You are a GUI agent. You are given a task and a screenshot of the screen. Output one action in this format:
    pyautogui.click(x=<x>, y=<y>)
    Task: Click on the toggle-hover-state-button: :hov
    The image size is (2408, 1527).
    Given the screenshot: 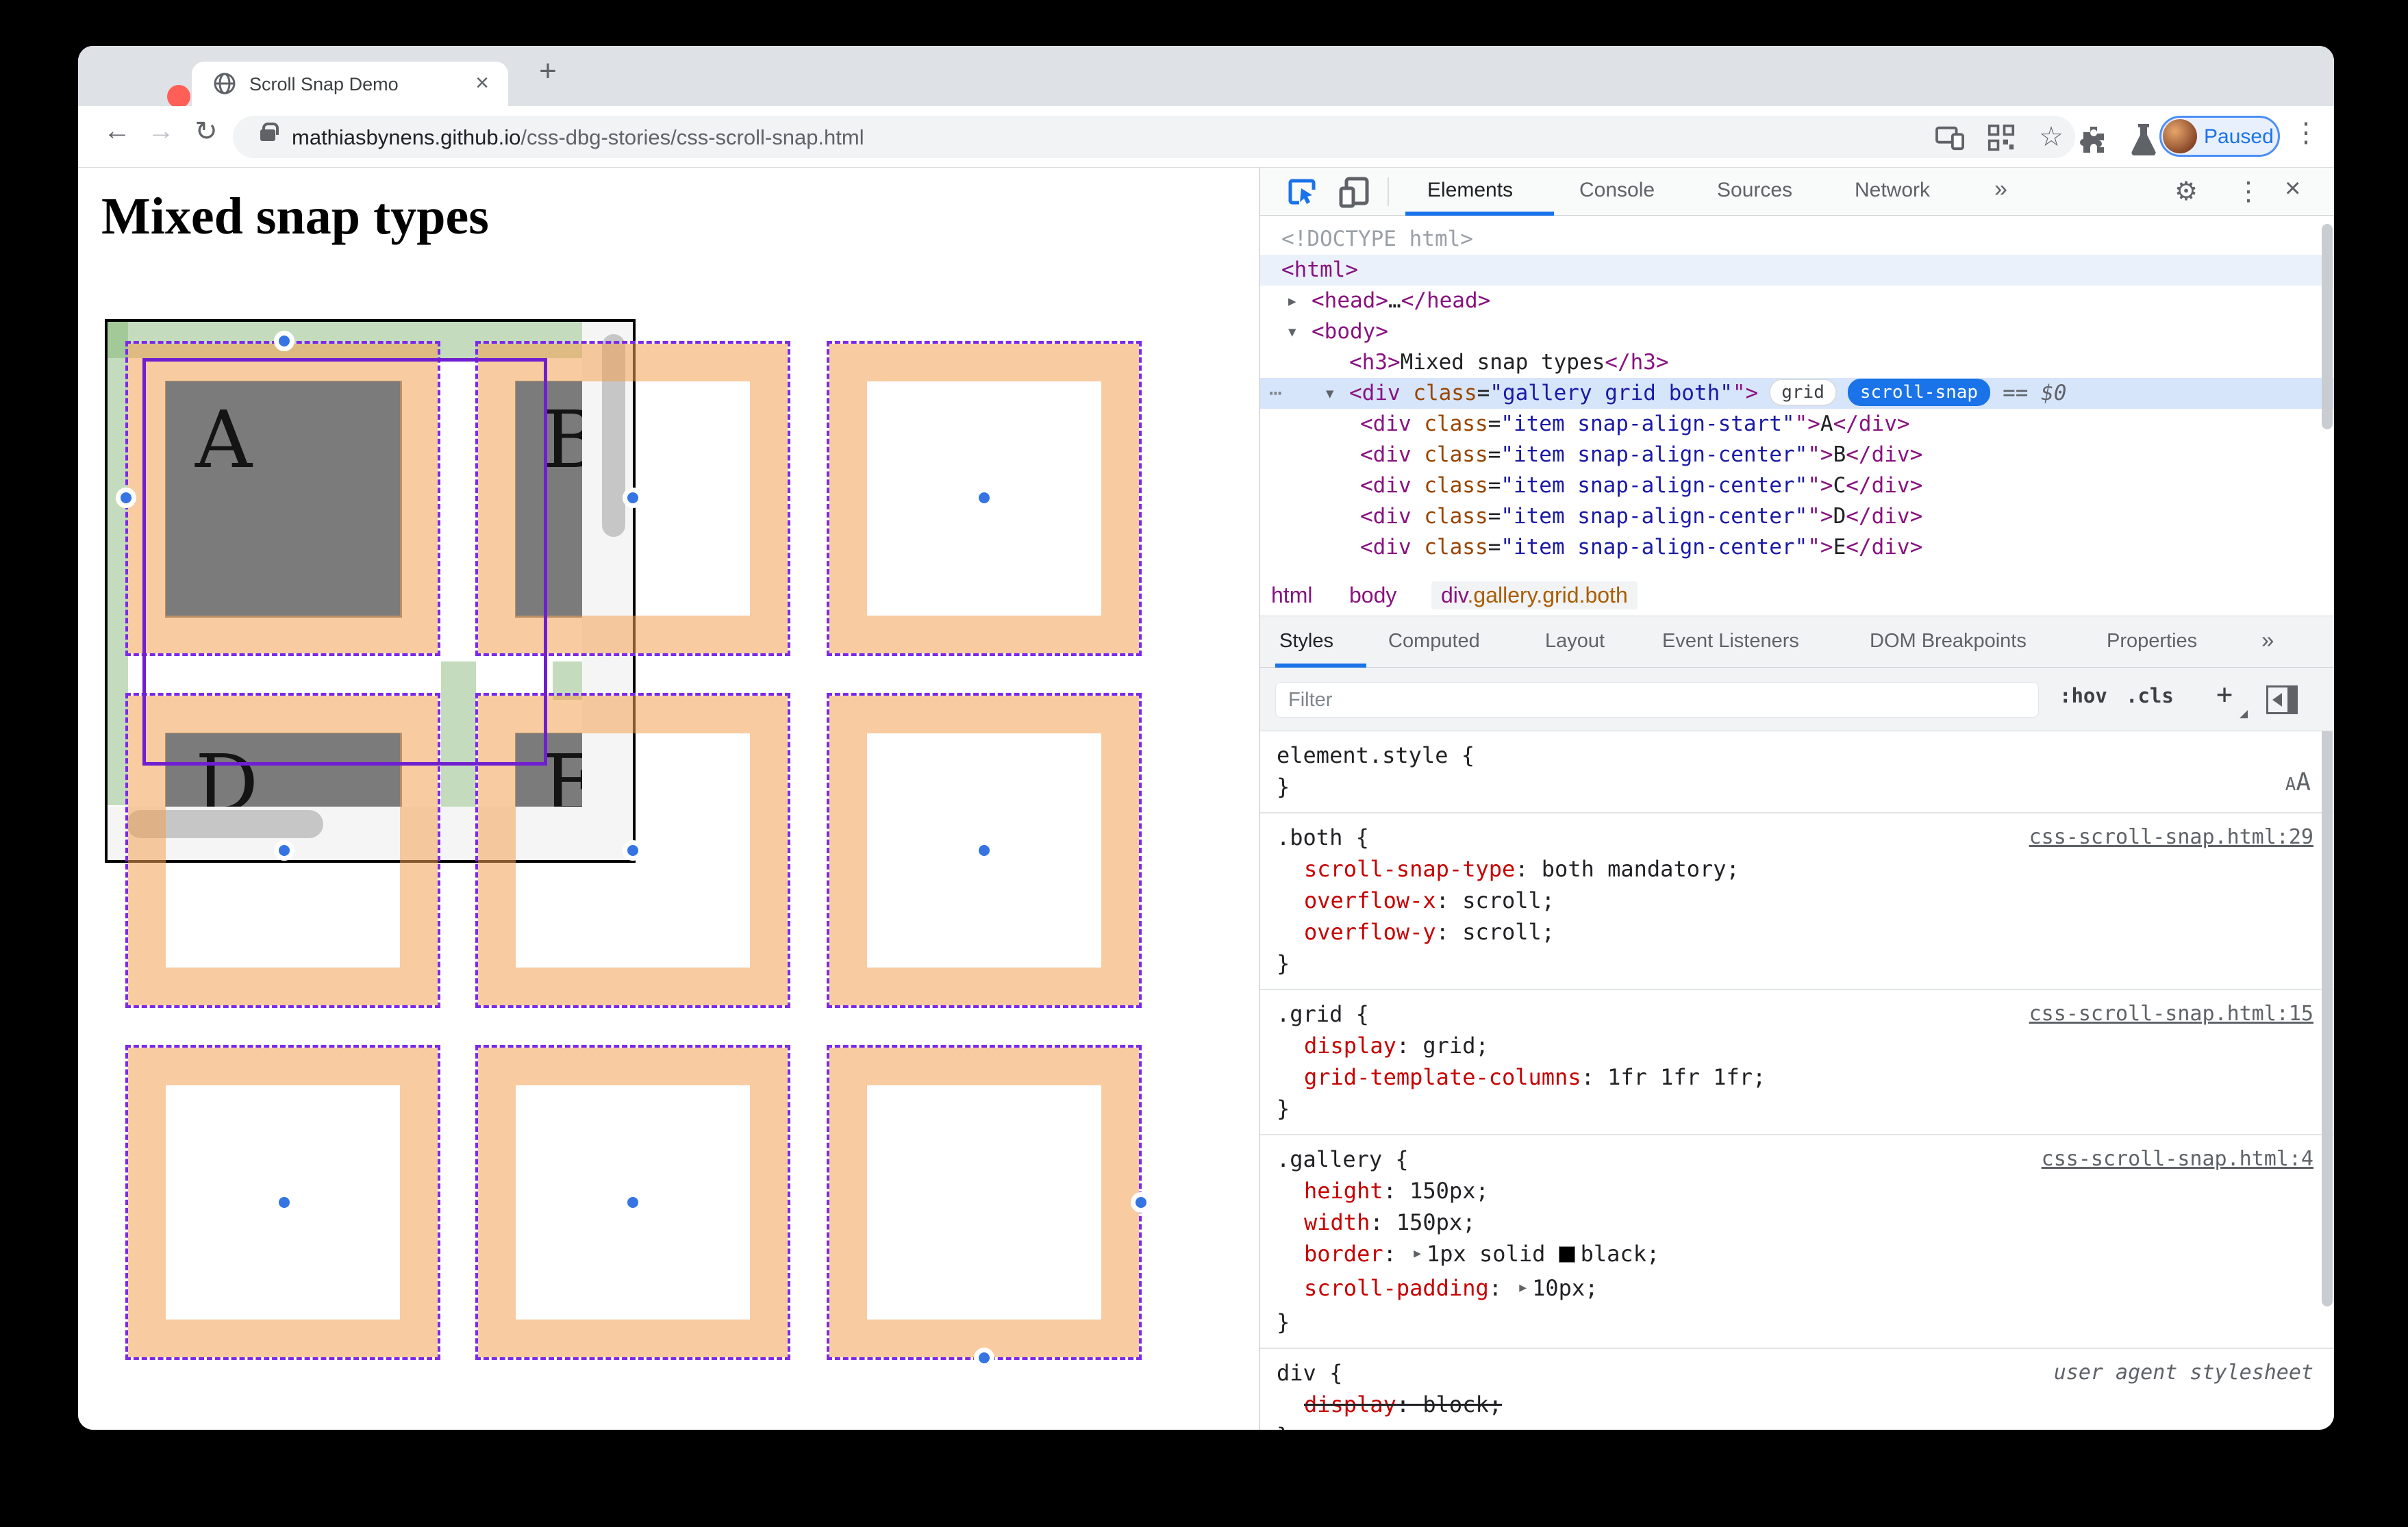 What is the action you would take?
    pyautogui.click(x=2083, y=695)
    